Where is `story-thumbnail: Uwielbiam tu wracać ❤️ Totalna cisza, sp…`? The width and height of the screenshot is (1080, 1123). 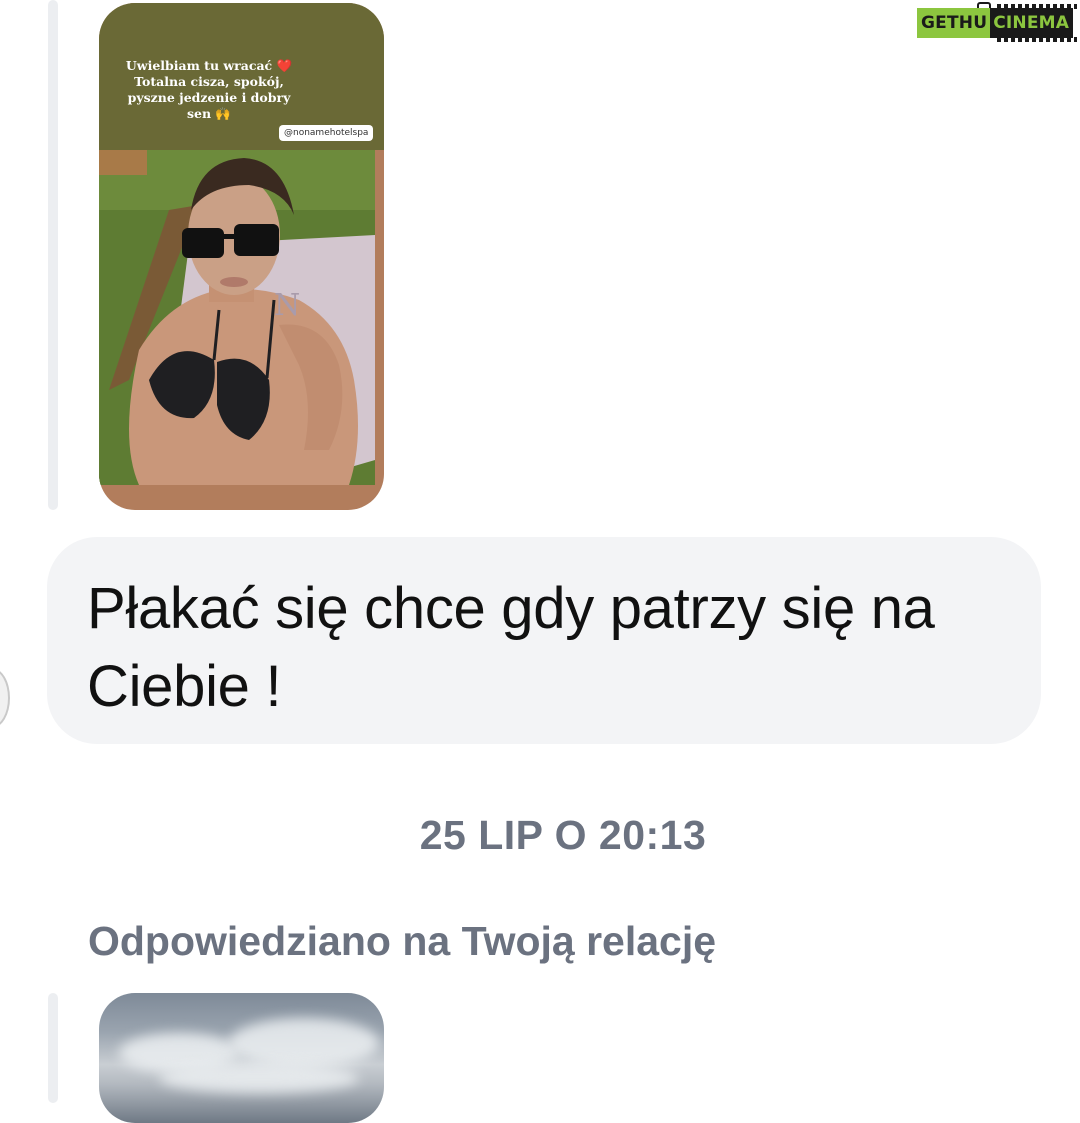
story-thumbnail: Uwielbiam tu wracać ❤️ Totalna cisza, sp… is located at coordinates (241, 256).